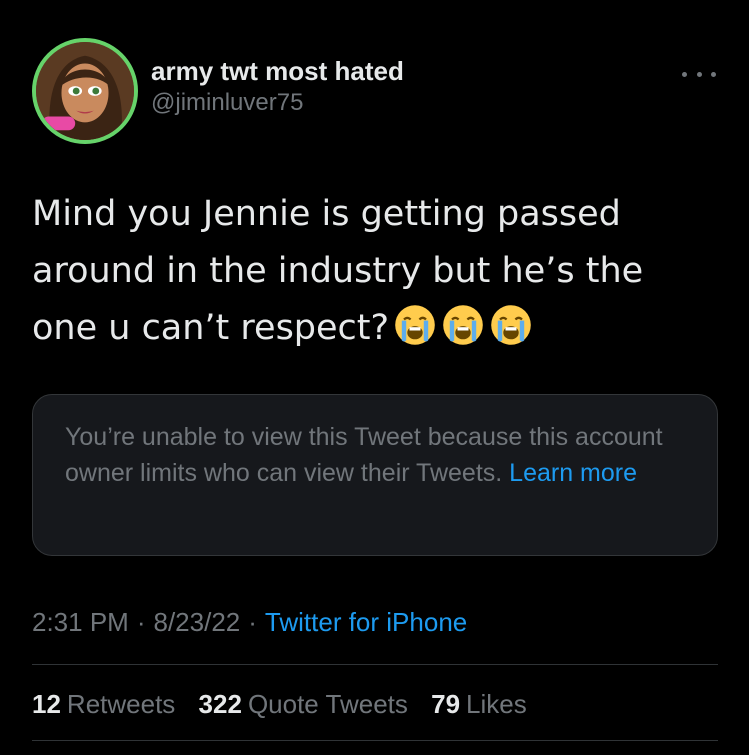  I want to click on likes-label: Likes, so click(496, 704).